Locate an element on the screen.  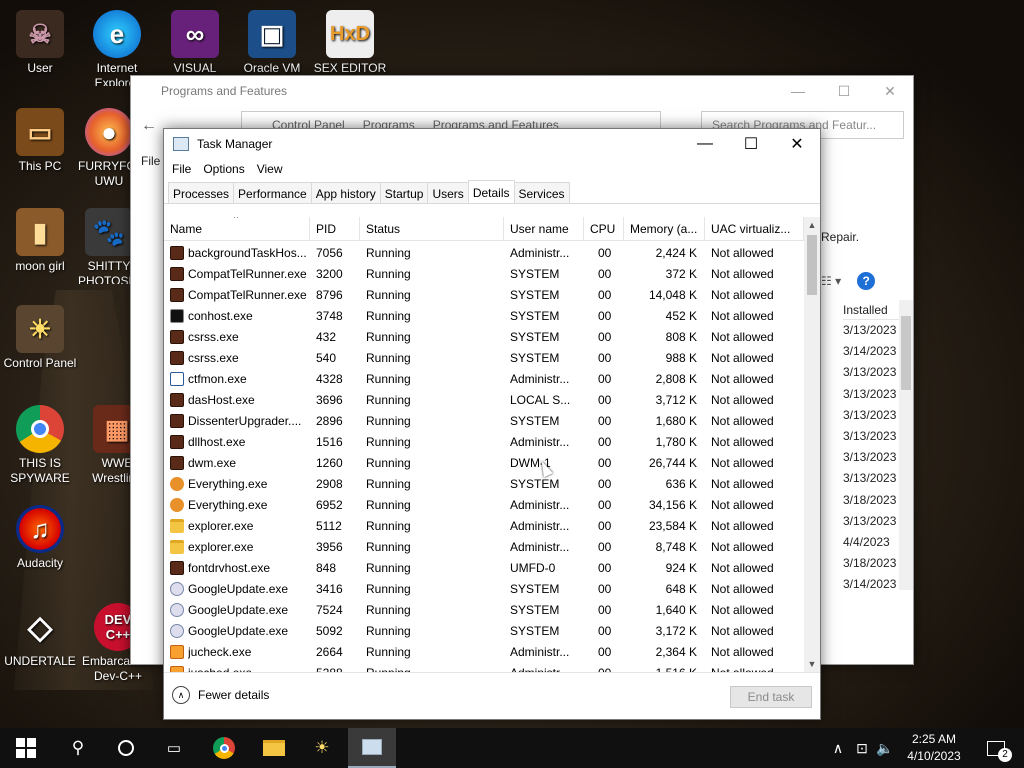
search-button: ⚲ is located at coordinates (78, 748).